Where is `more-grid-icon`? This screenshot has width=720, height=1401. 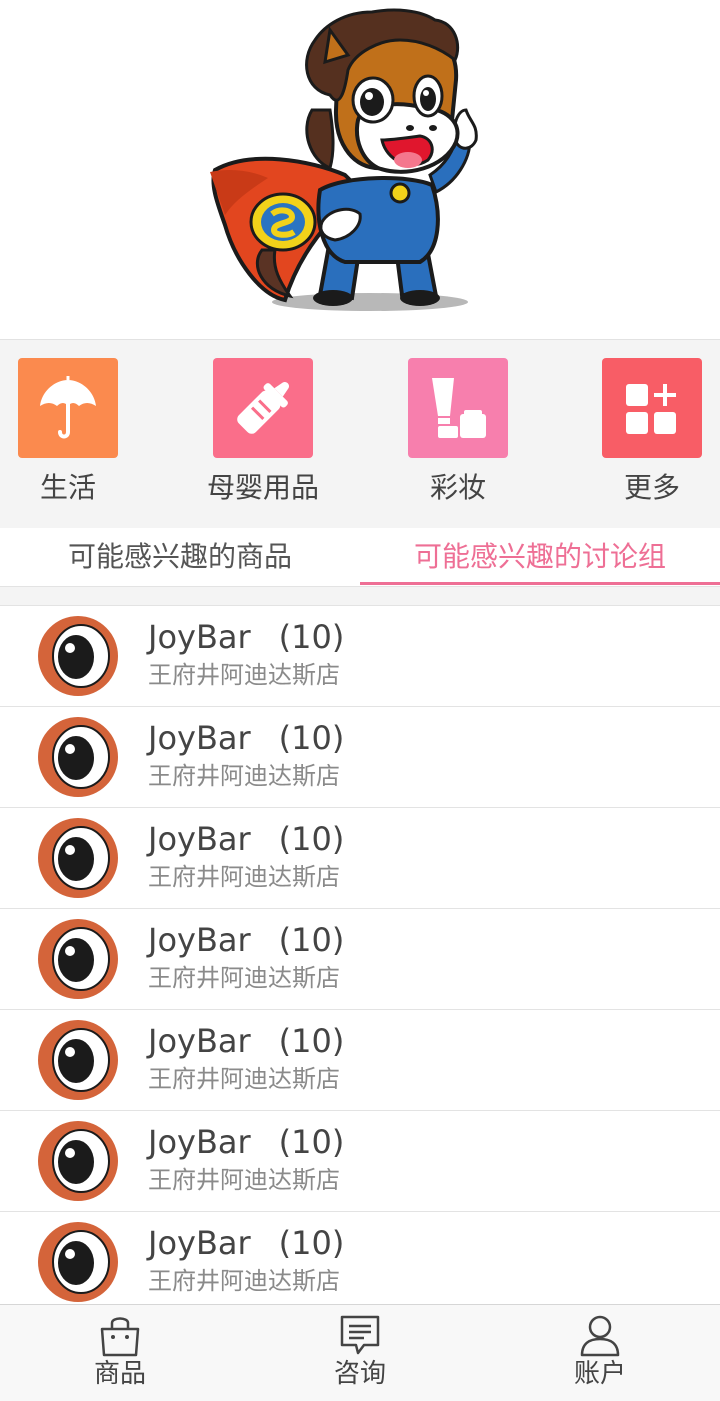 more-grid-icon is located at coordinates (651, 409).